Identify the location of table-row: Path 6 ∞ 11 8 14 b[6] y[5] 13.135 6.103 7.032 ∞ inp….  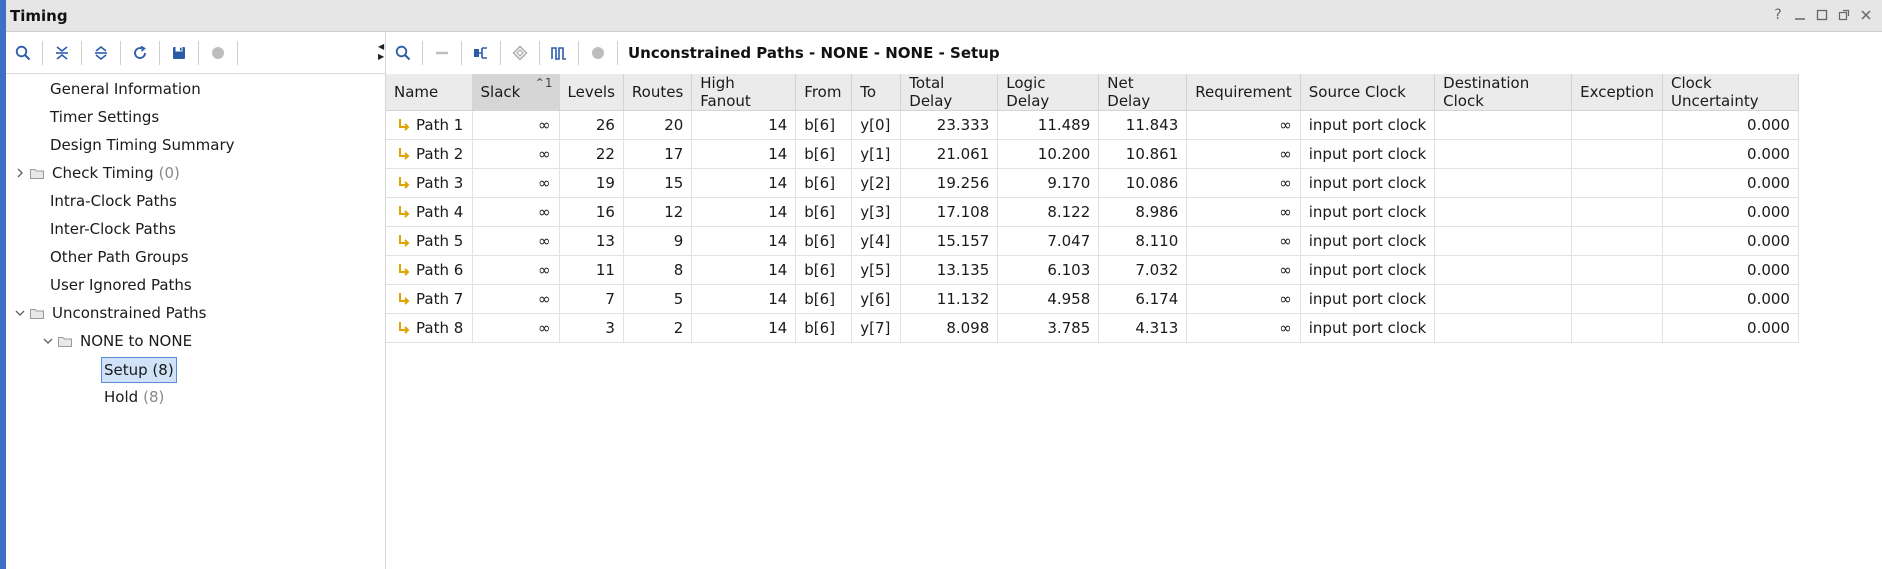
(1092, 270).